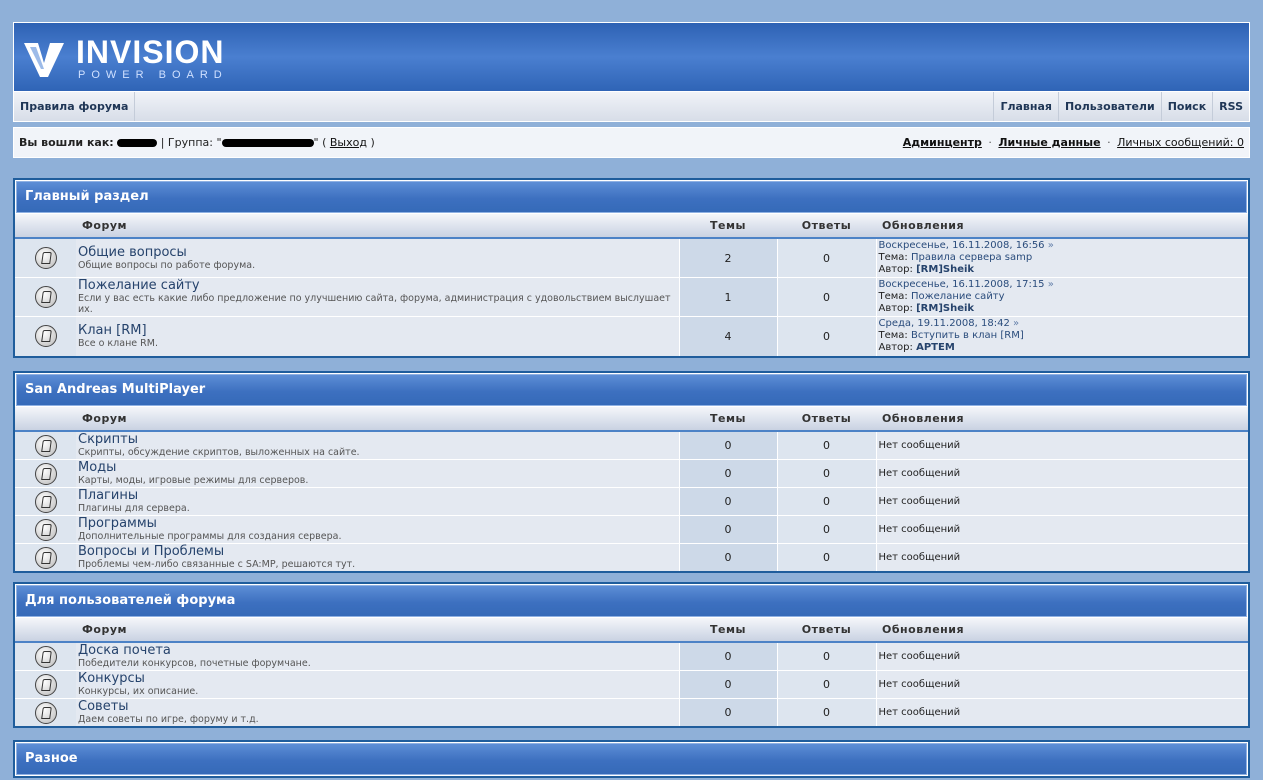 The image size is (1263, 780). Describe the element at coordinates (944, 323) in the screenshot. I see `last-post-date-link: Среда, 19.11.2008, 18:42` at that location.